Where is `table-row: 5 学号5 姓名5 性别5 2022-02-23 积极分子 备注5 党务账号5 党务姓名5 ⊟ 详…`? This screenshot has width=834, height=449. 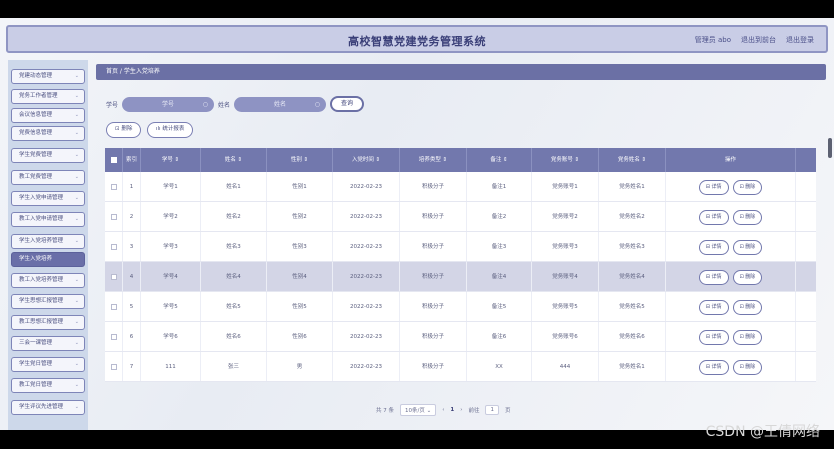 table-row: 5 学号5 姓名5 性别5 2022-02-23 积极分子 备注5 党务账号5 党务姓名5 ⊟ 详… is located at coordinates (460, 307).